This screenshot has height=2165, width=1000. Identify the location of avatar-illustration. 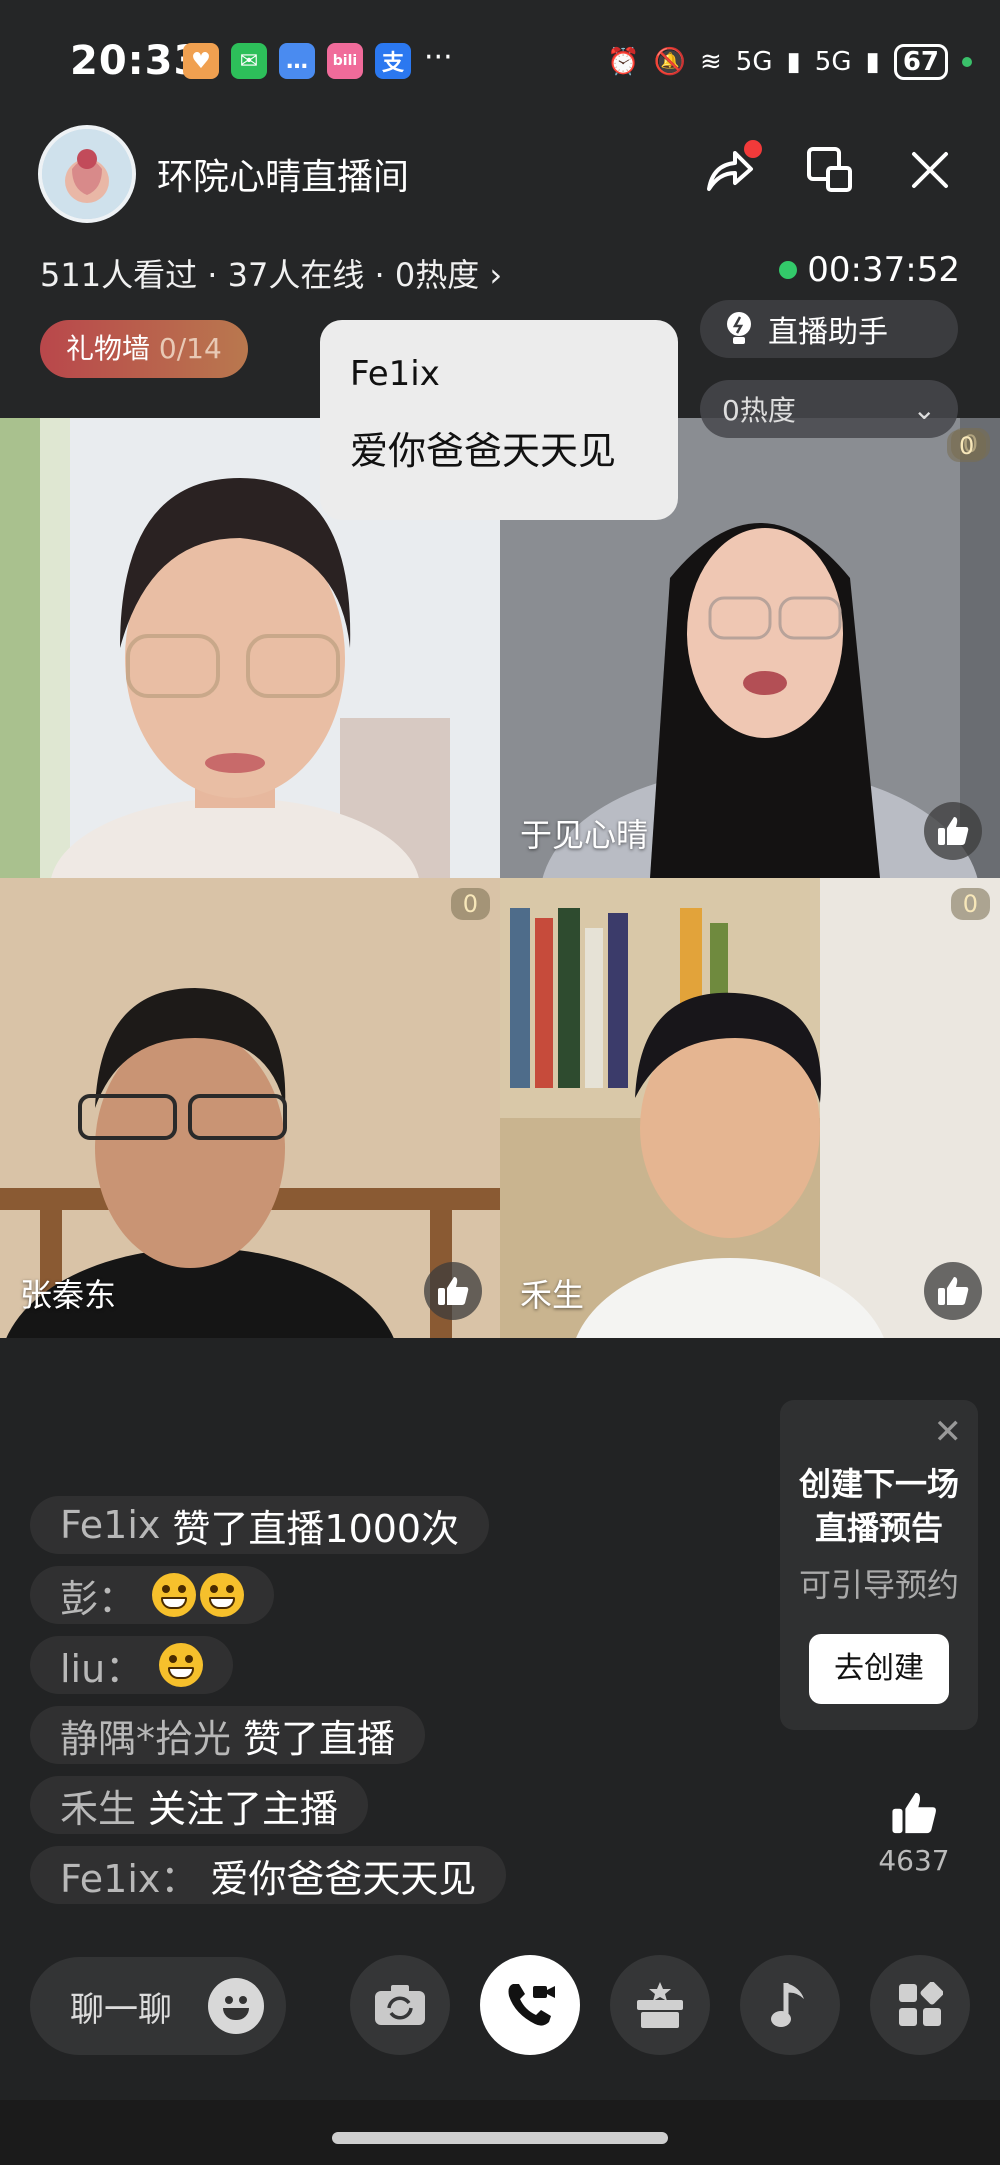
(87, 174).